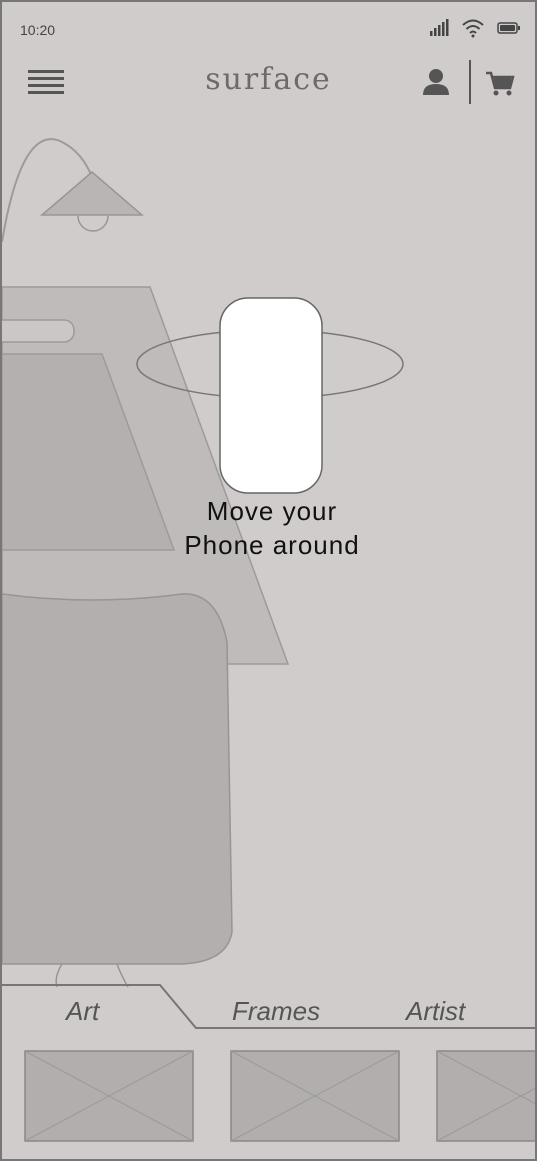 This screenshot has height=1161, width=537. Describe the element at coordinates (92, 193) in the screenshot. I see `lamp-shade` at that location.